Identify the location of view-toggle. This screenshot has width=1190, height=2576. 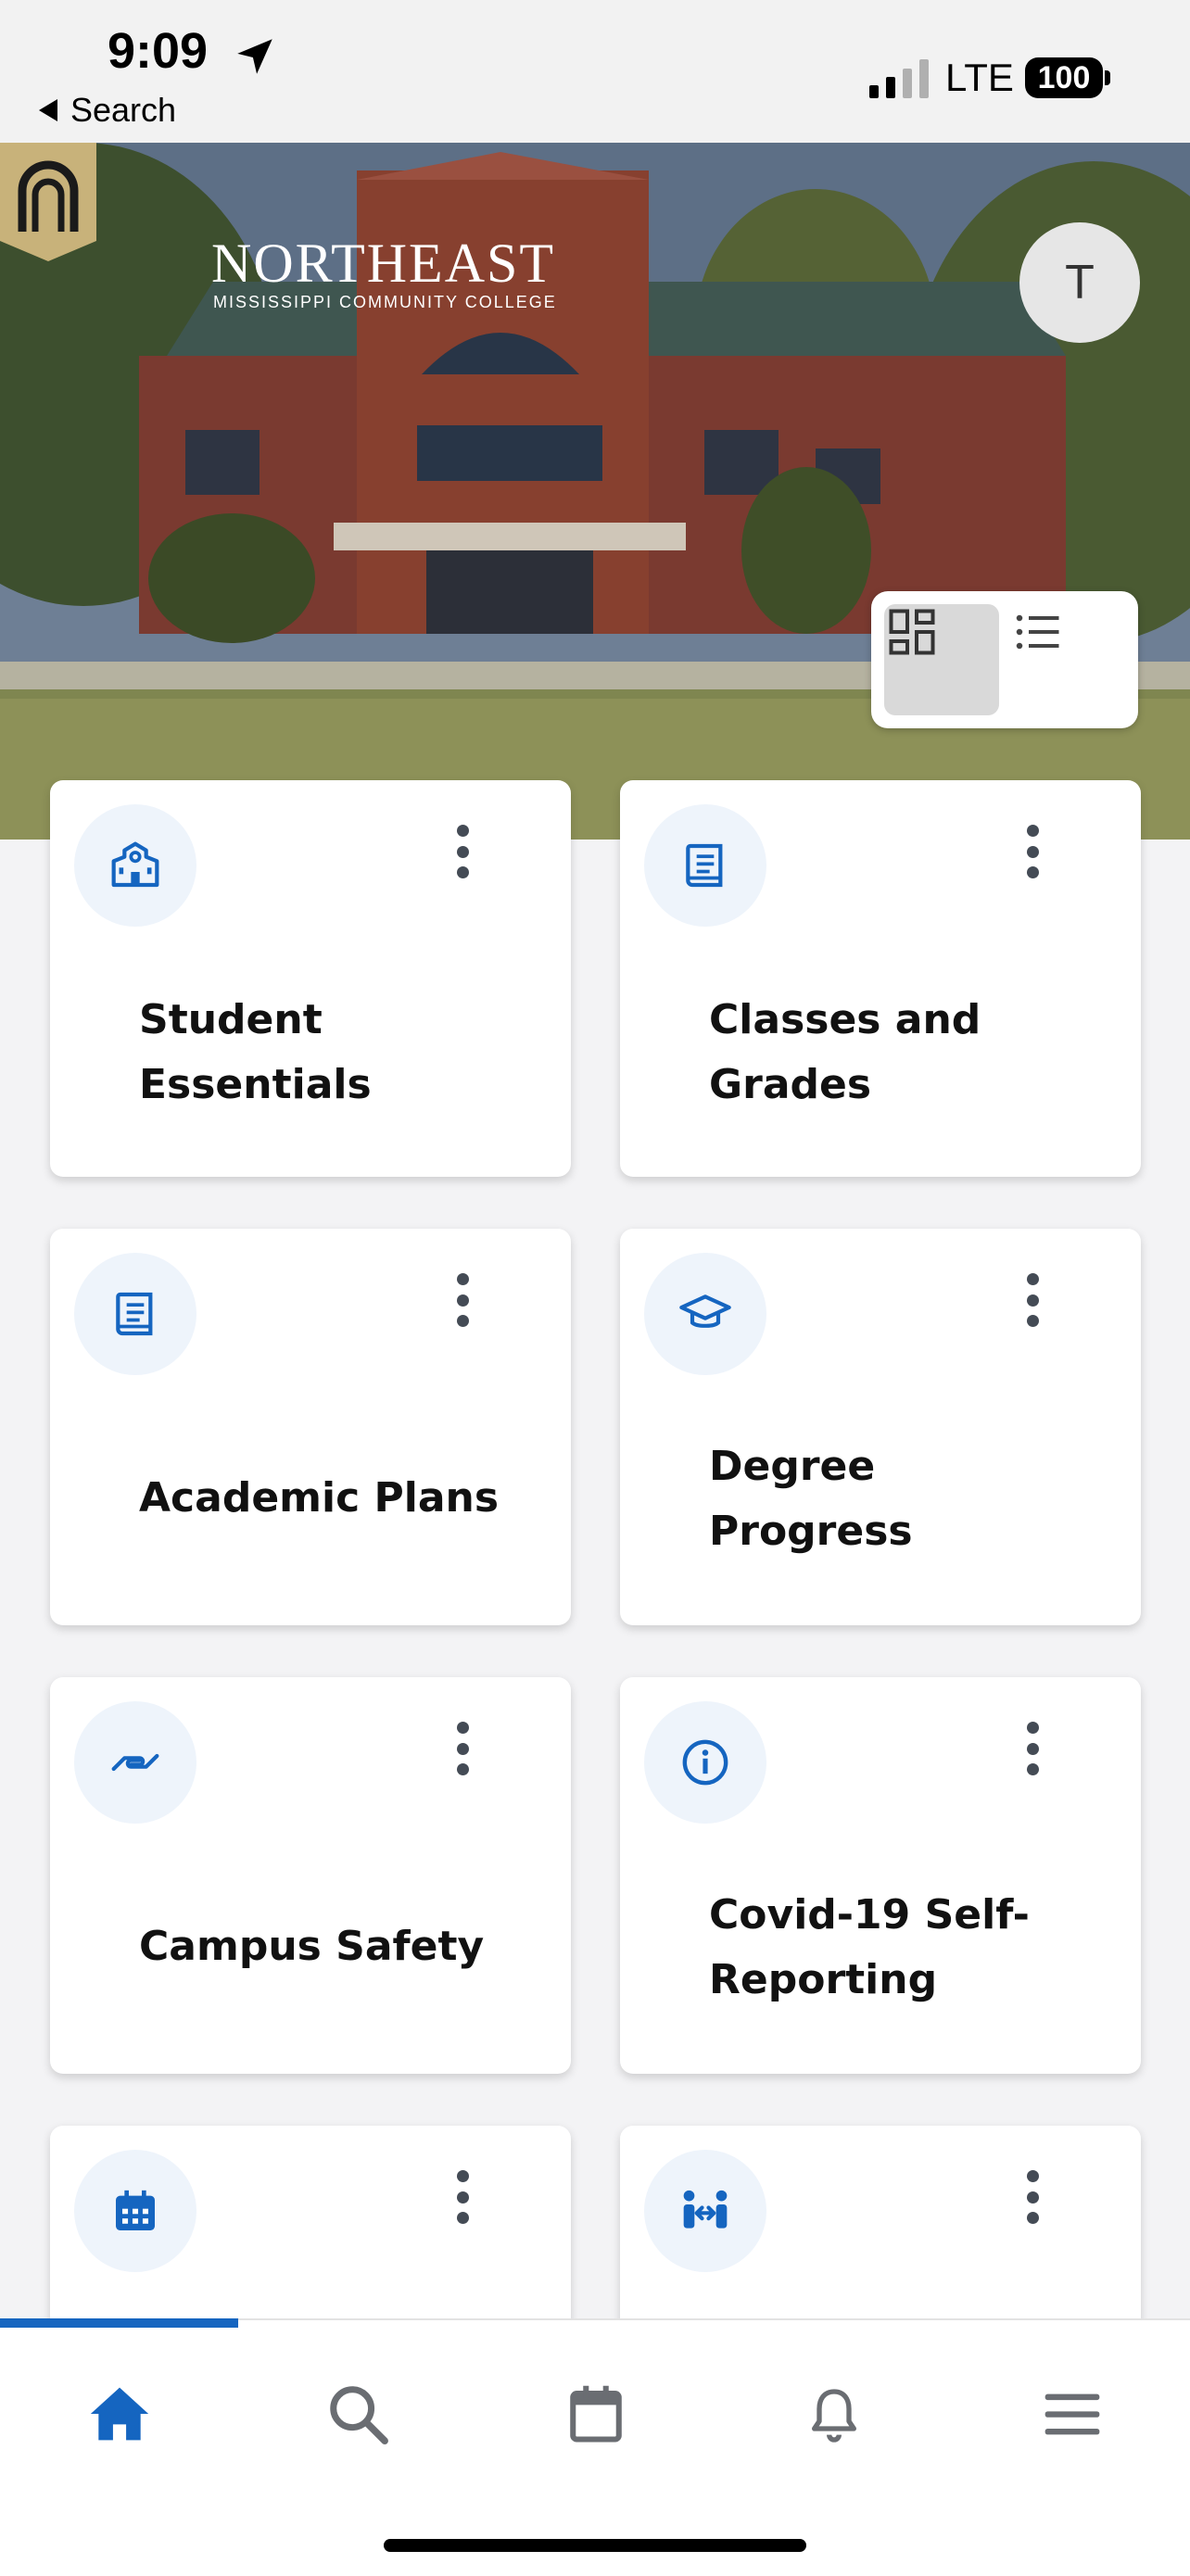
(1004, 659).